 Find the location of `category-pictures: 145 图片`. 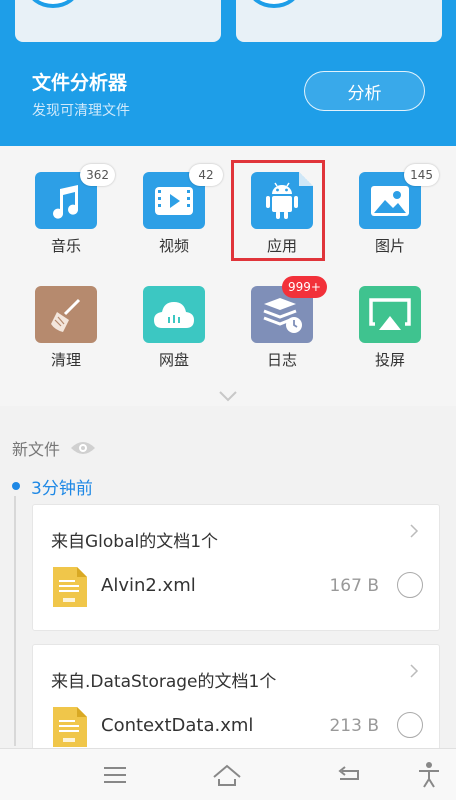

category-pictures: 145 图片 is located at coordinates (390, 201).